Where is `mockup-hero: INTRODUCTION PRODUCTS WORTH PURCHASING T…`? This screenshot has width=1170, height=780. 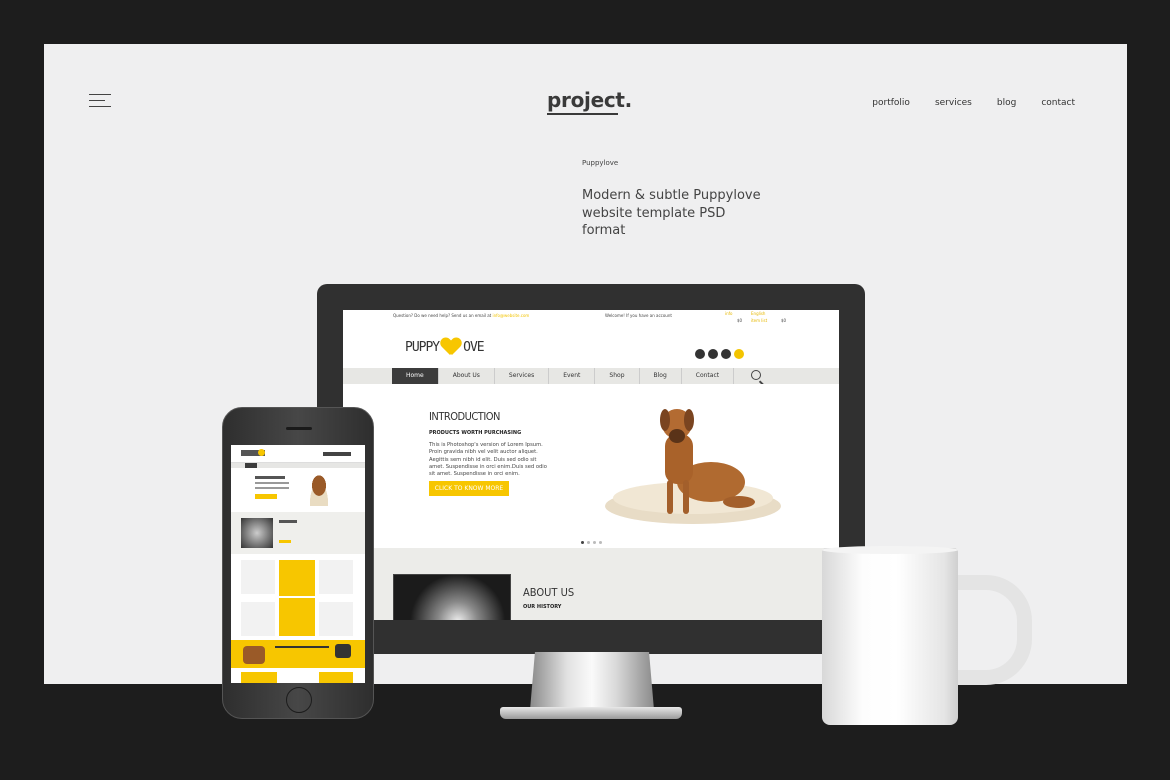 mockup-hero: INTRODUCTION PRODUCTS WORTH PURCHASING T… is located at coordinates (591, 466).